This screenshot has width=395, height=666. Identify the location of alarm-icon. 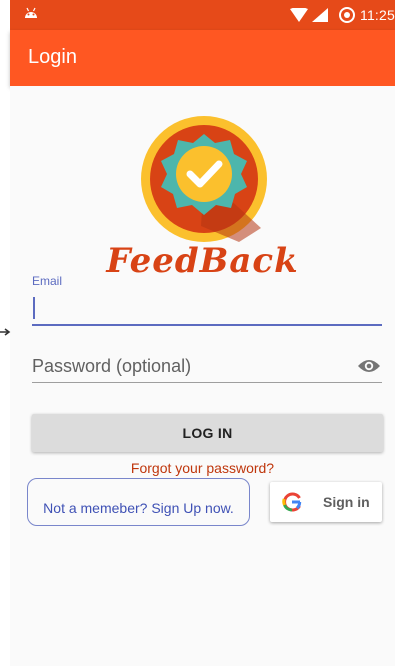
(347, 15).